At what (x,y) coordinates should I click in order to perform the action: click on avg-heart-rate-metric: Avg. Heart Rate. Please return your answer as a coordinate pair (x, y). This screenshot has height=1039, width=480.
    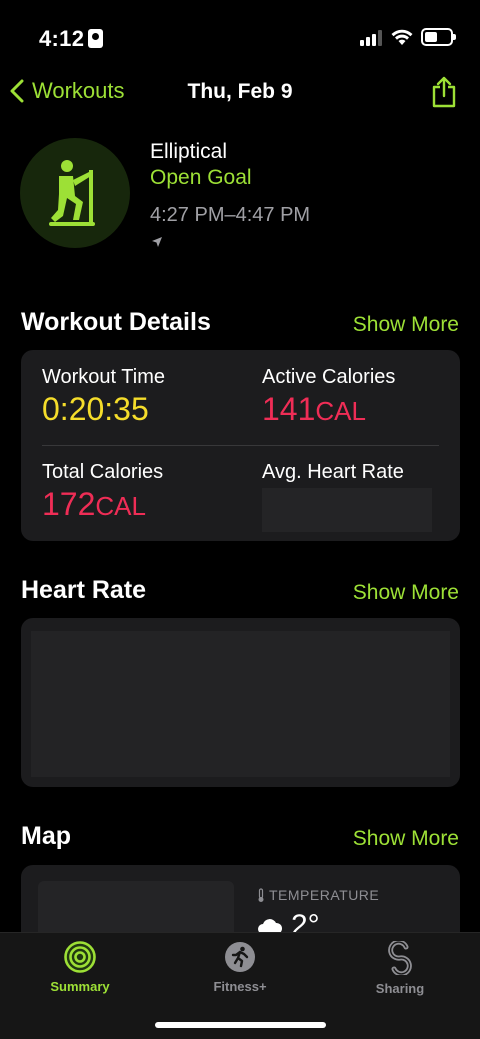
    Looking at the image, I should click on (347, 496).